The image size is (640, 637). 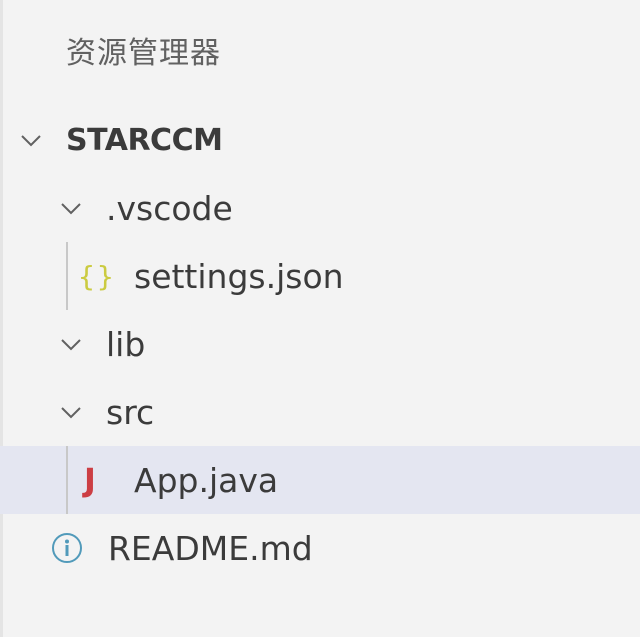 What do you see at coordinates (130, 412) in the screenshot?
I see `tree-item-label: src` at bounding box center [130, 412].